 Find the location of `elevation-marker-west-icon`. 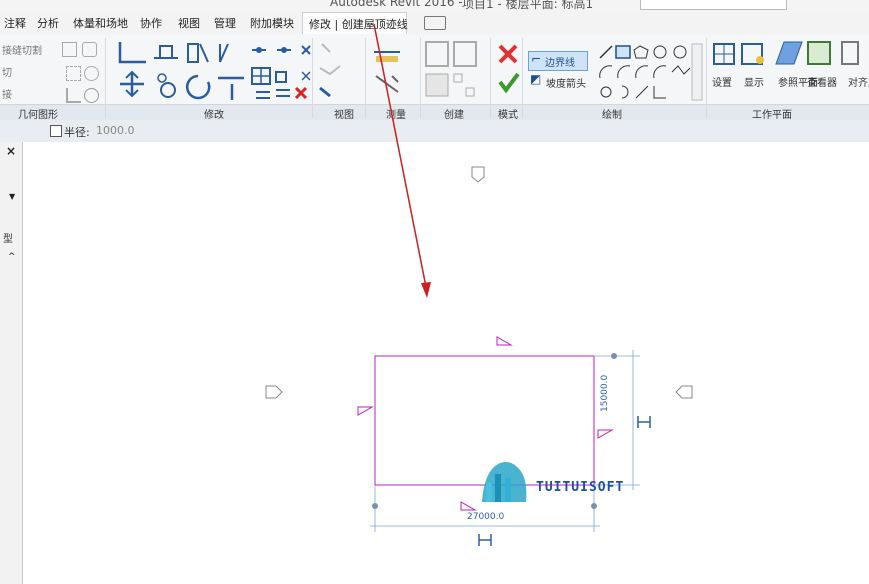

elevation-marker-west-icon is located at coordinates (274, 392).